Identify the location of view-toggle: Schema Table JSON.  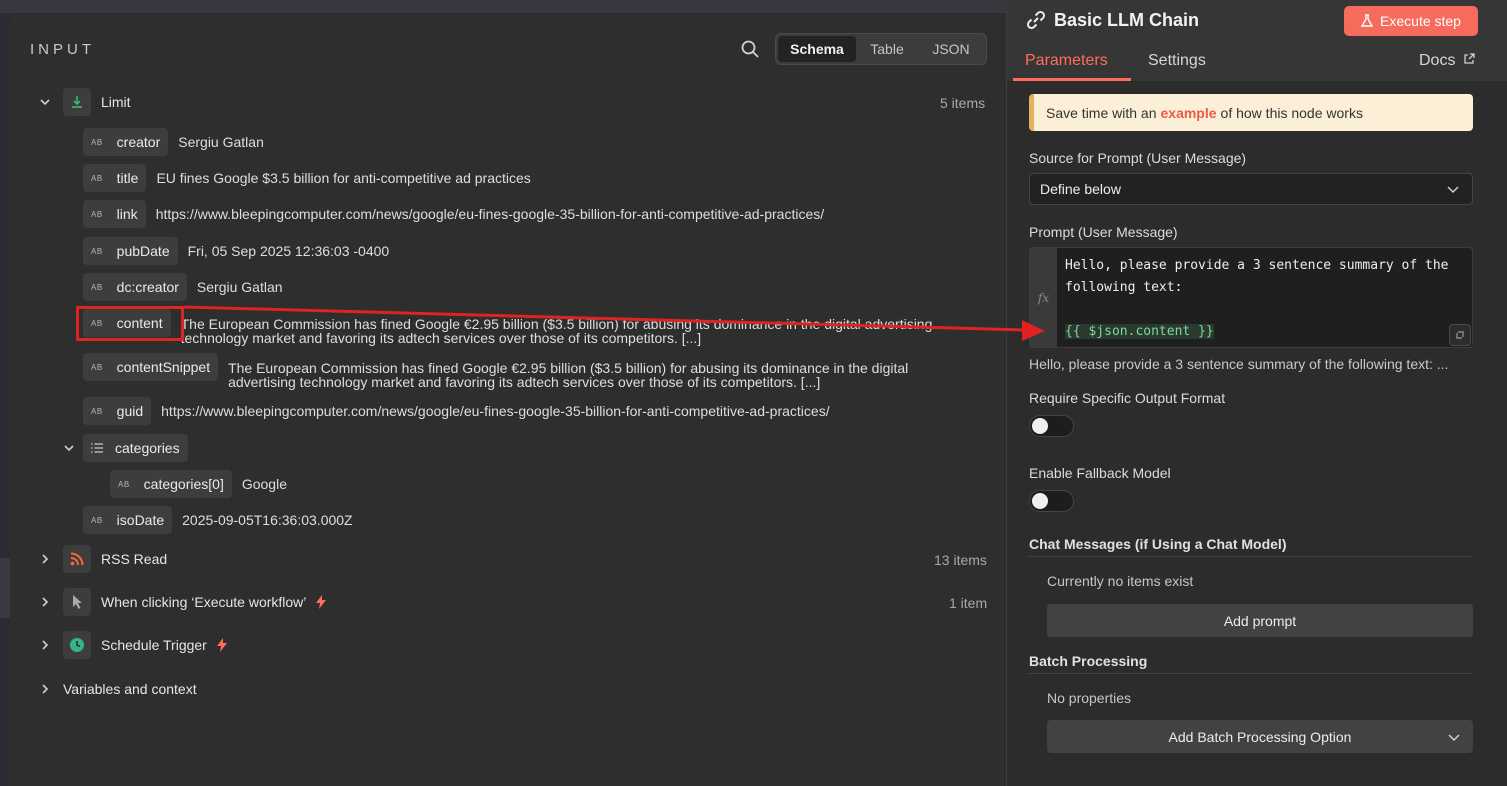
(881, 49).